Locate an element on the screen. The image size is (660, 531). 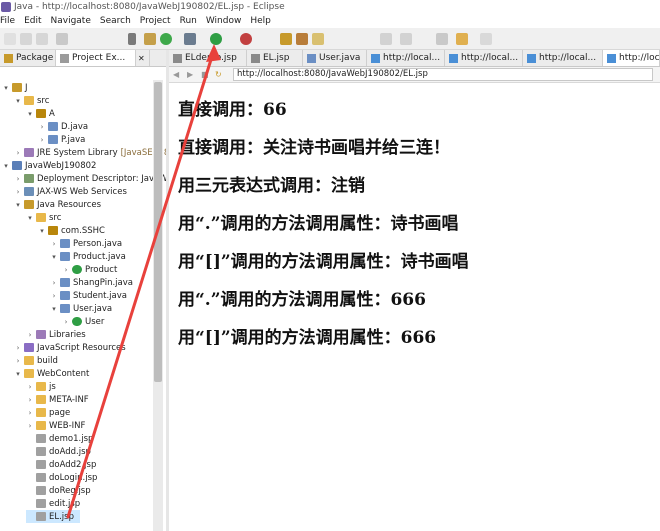
search-icon is located at coordinates (318, 39).